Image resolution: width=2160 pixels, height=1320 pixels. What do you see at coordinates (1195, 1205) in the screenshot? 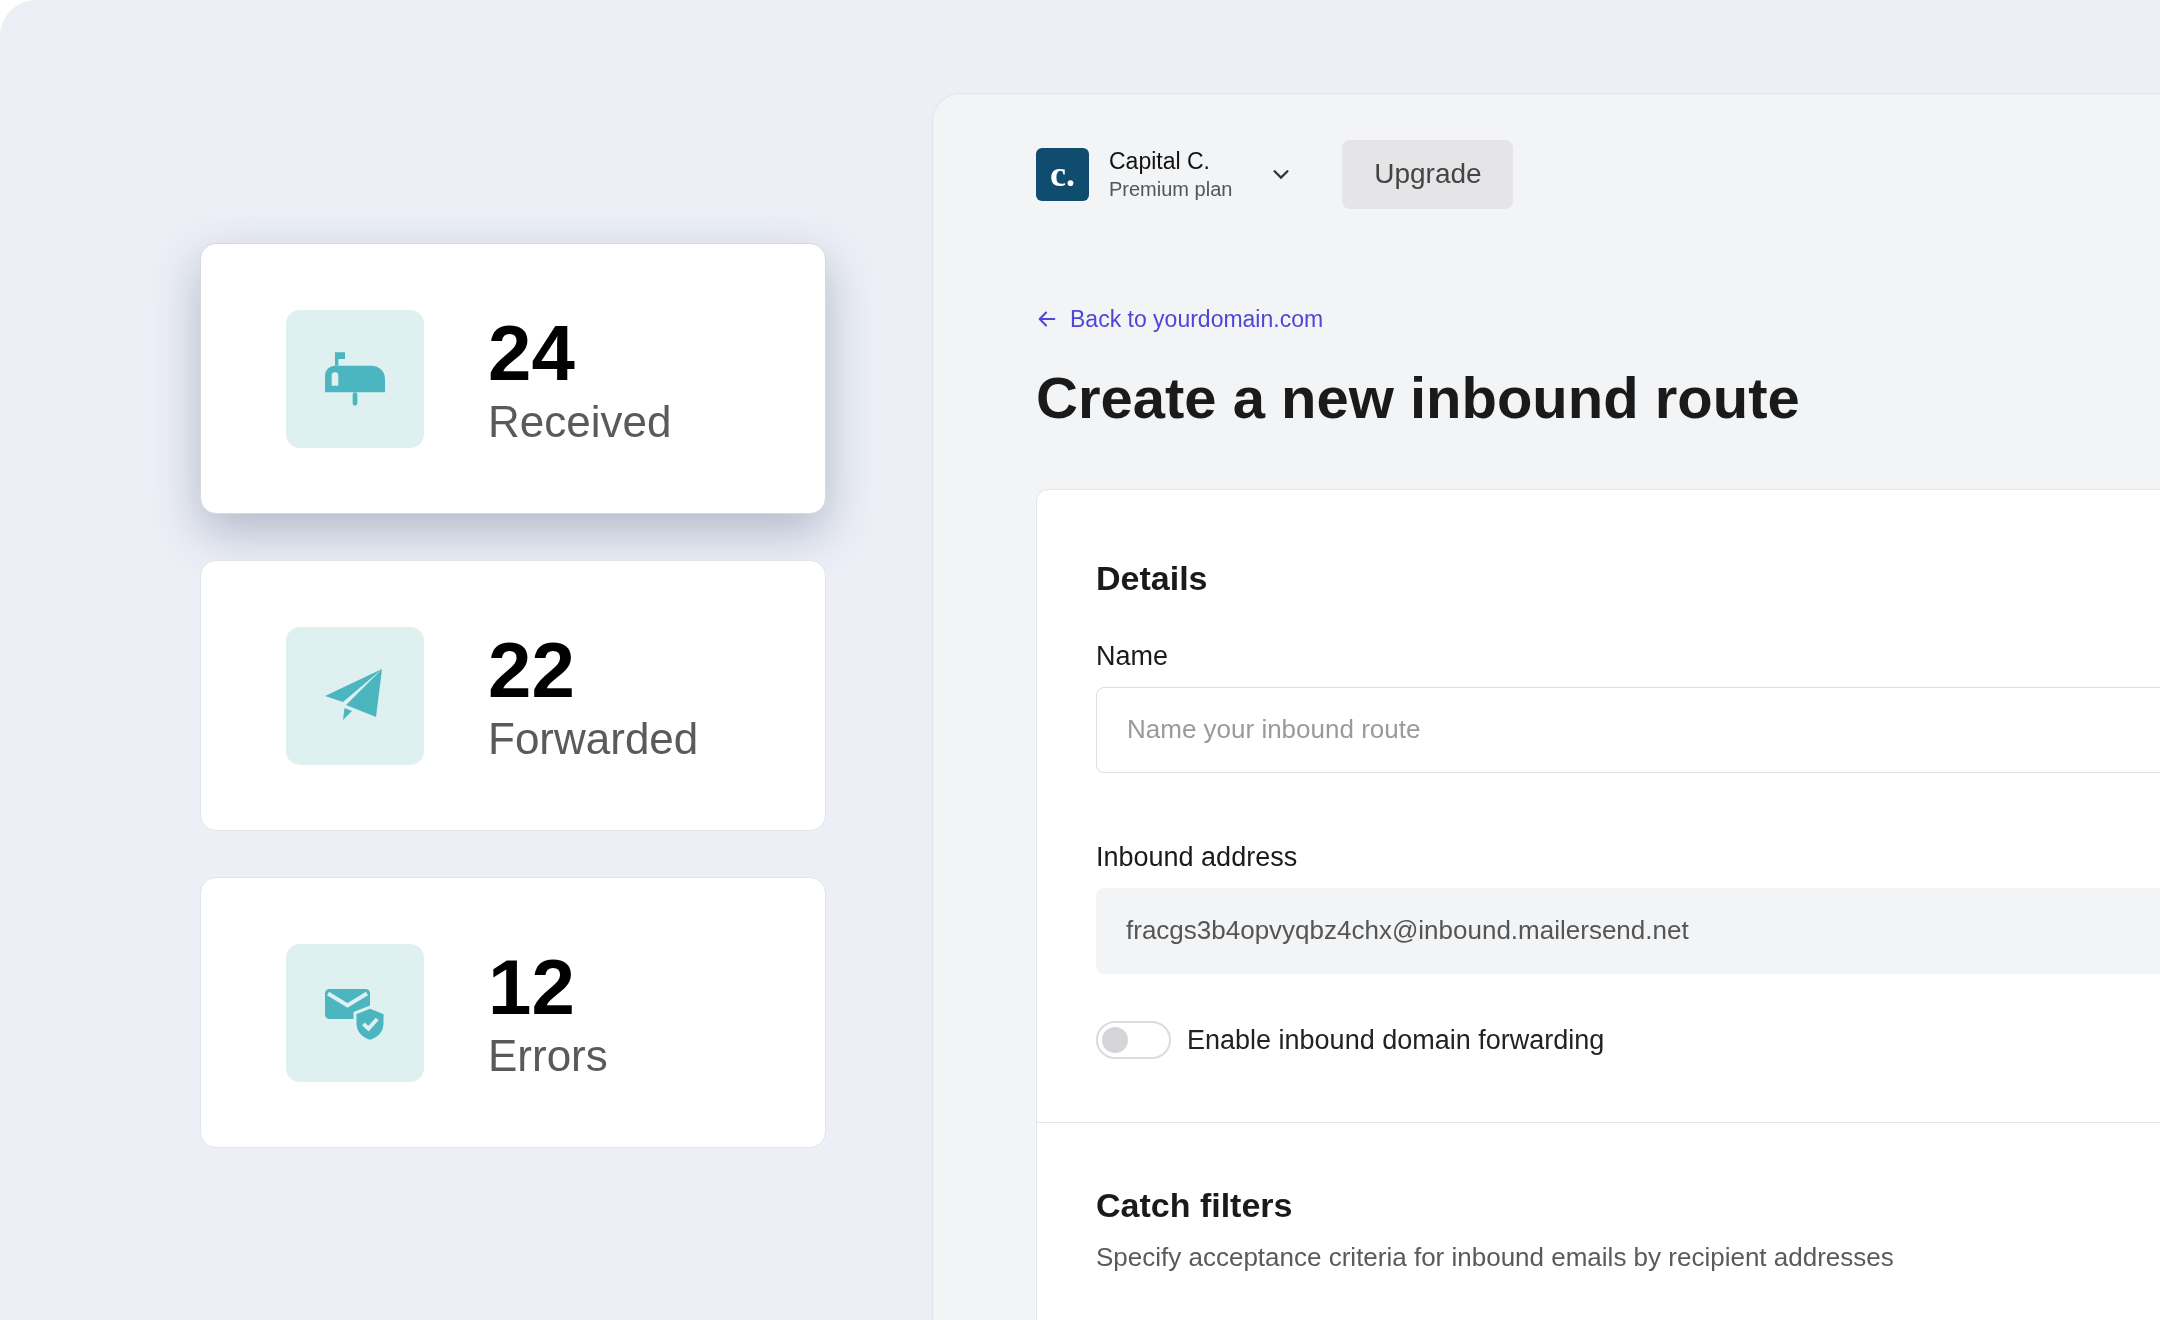
I see `section-heading: Catch filters` at bounding box center [1195, 1205].